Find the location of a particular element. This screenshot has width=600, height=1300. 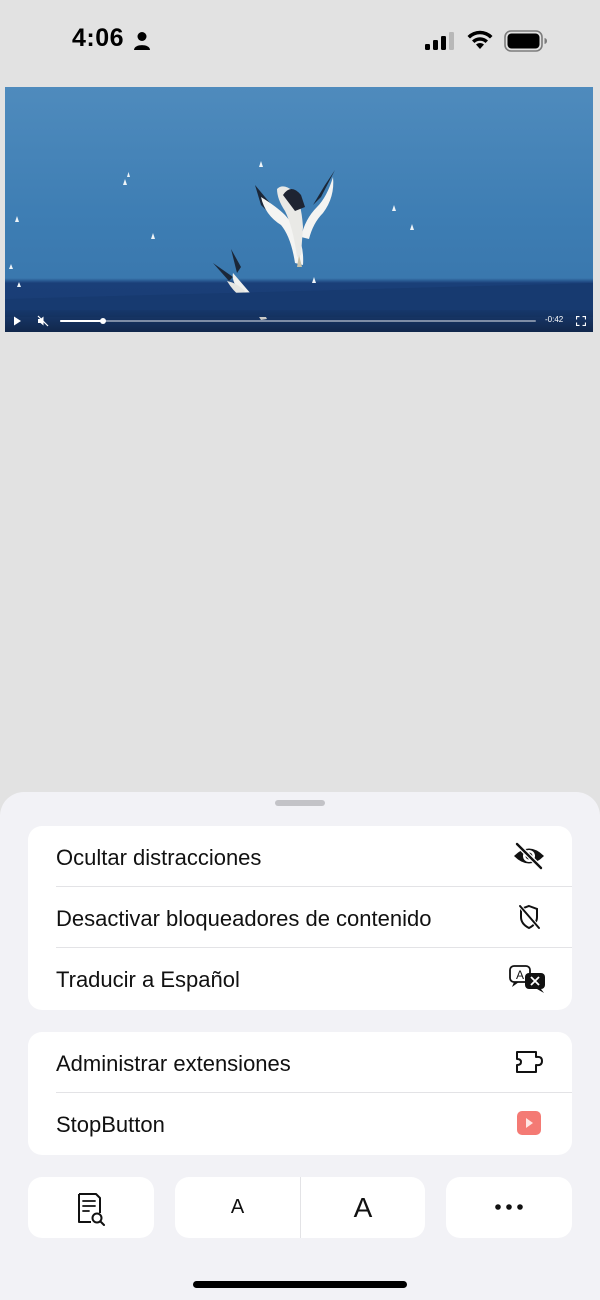

more-button is located at coordinates (509, 1207).